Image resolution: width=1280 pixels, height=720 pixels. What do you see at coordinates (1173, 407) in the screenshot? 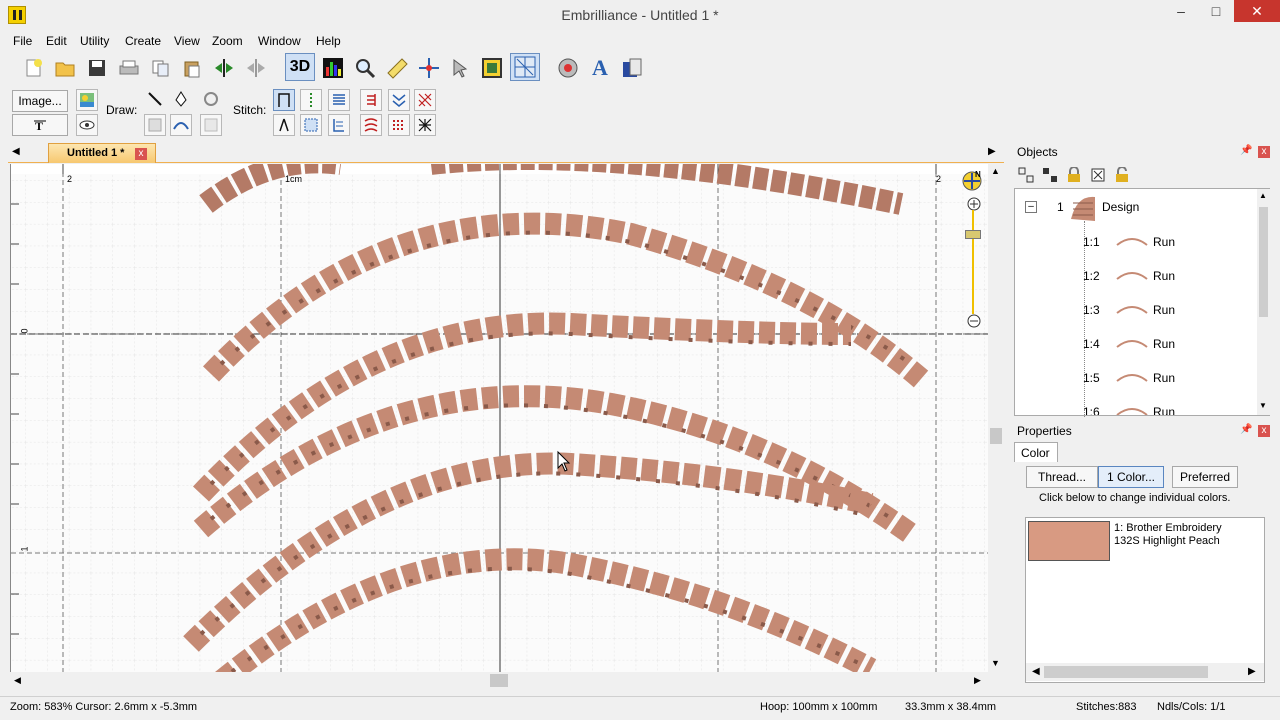
I see `tree-item-run: 1:6 Run` at bounding box center [1173, 407].